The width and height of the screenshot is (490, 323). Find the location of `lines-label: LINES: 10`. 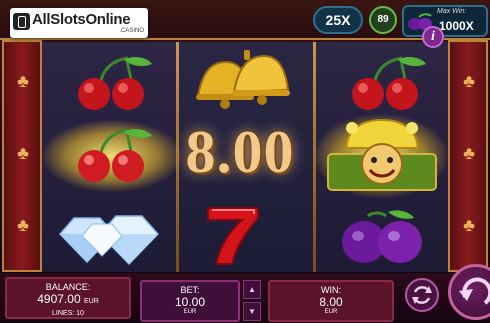

lines-label: LINES: 10 is located at coordinates (68, 313).